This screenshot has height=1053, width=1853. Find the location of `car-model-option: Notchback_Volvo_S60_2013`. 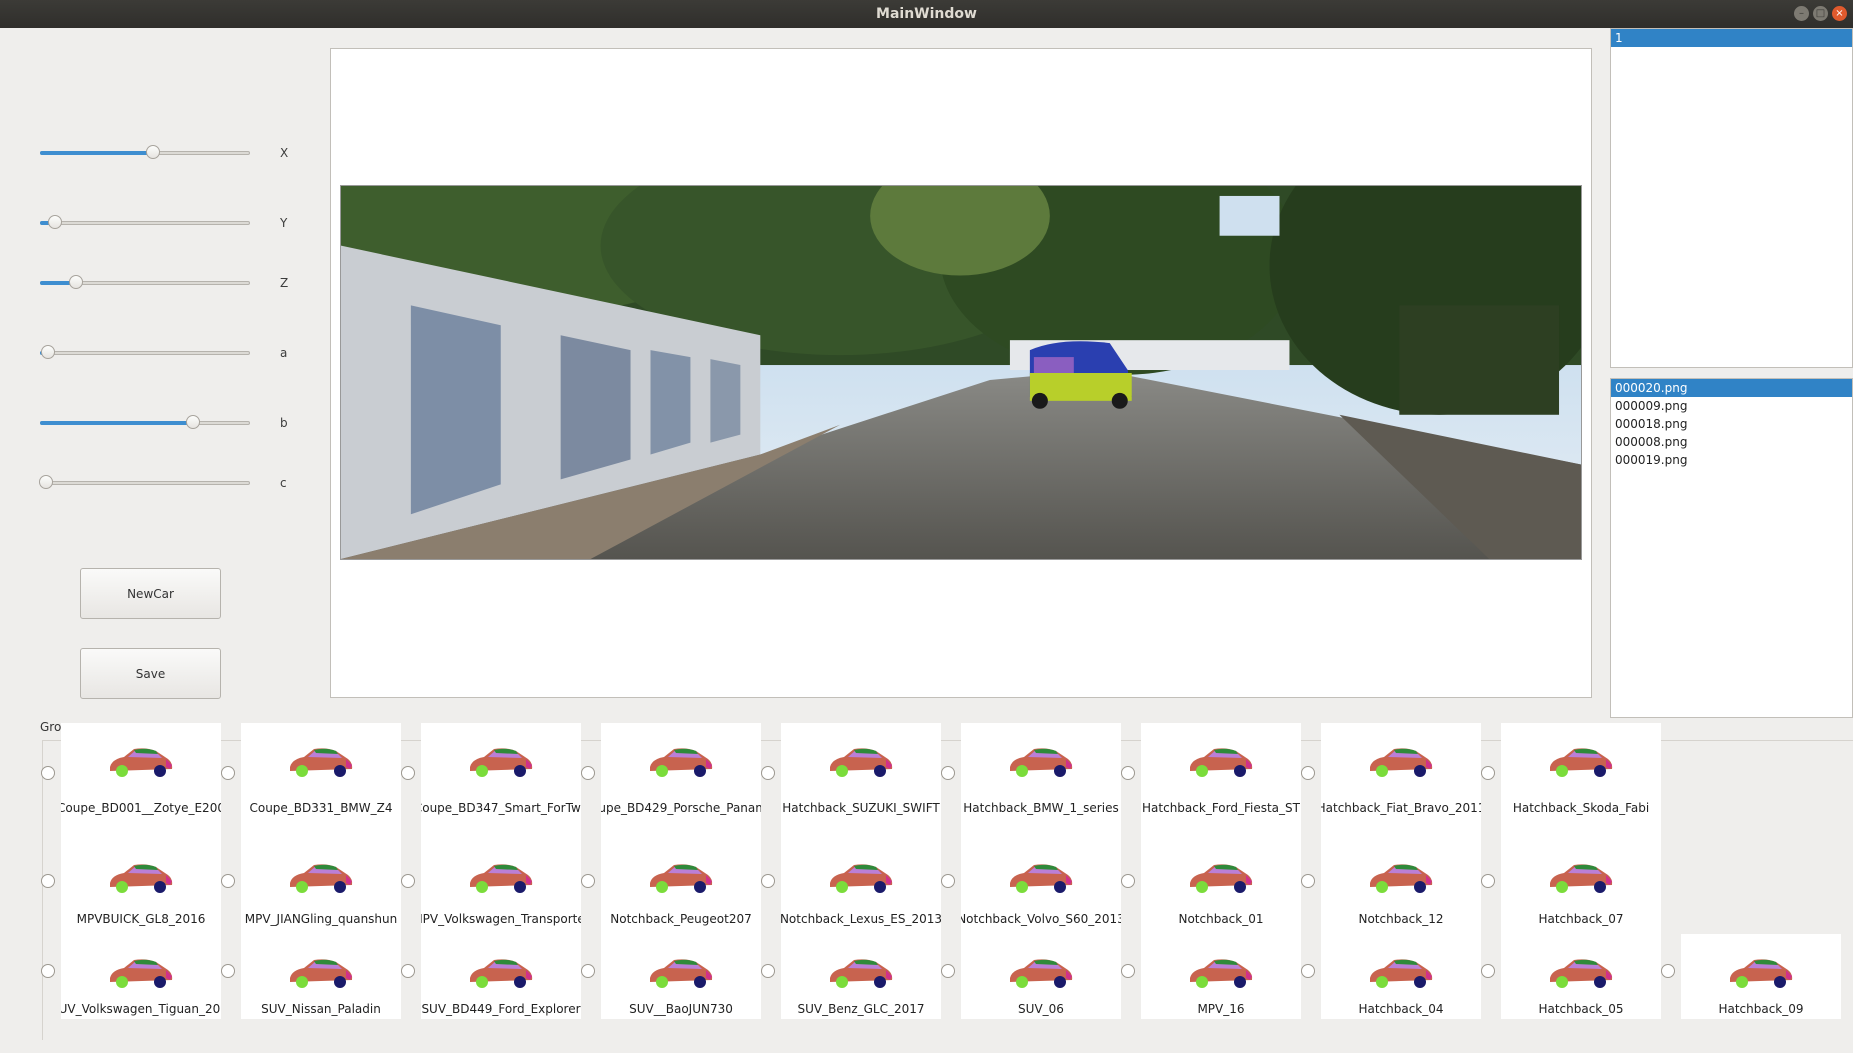

car-model-option: Notchback_Volvo_S60_2013 is located at coordinates (1041, 886).